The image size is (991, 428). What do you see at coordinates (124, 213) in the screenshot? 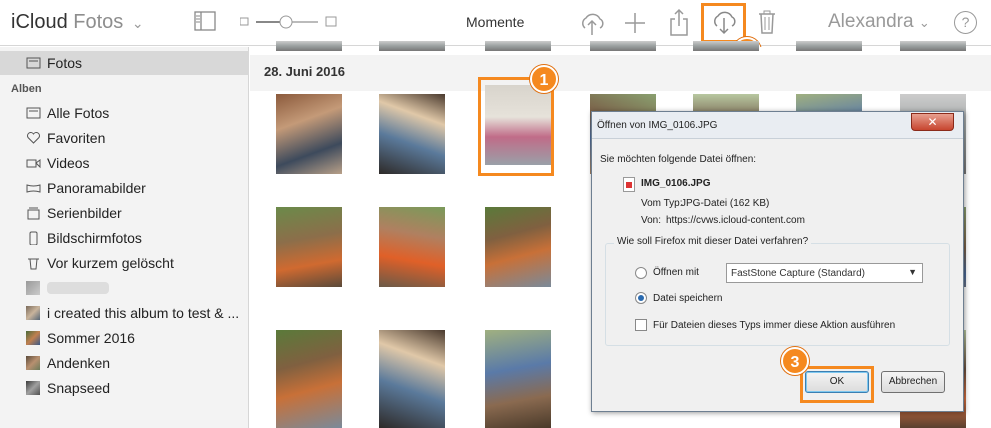
I see `sidebar-item-serienbilder: Serienbilder` at bounding box center [124, 213].